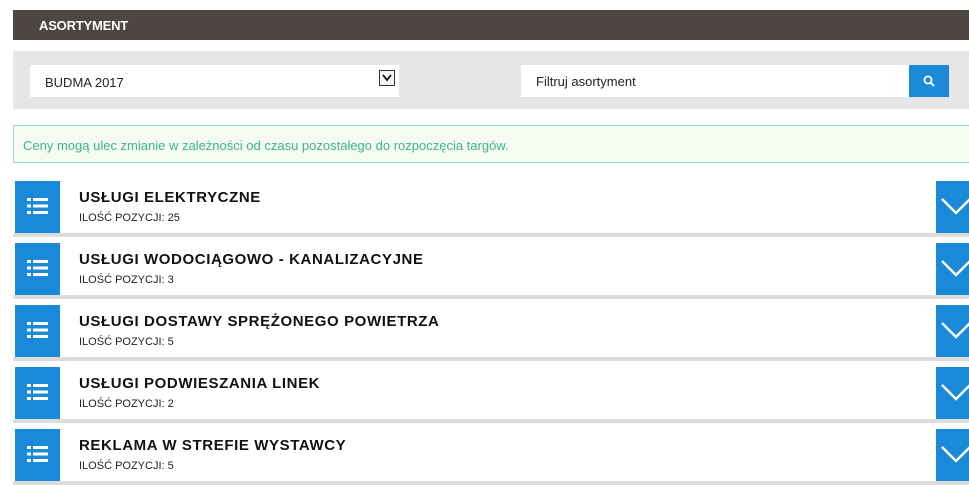 Image resolution: width=969 pixels, height=485 pixels. Describe the element at coordinates (491, 80) in the screenshot. I see `filter-panel: BUDMA 2017` at that location.